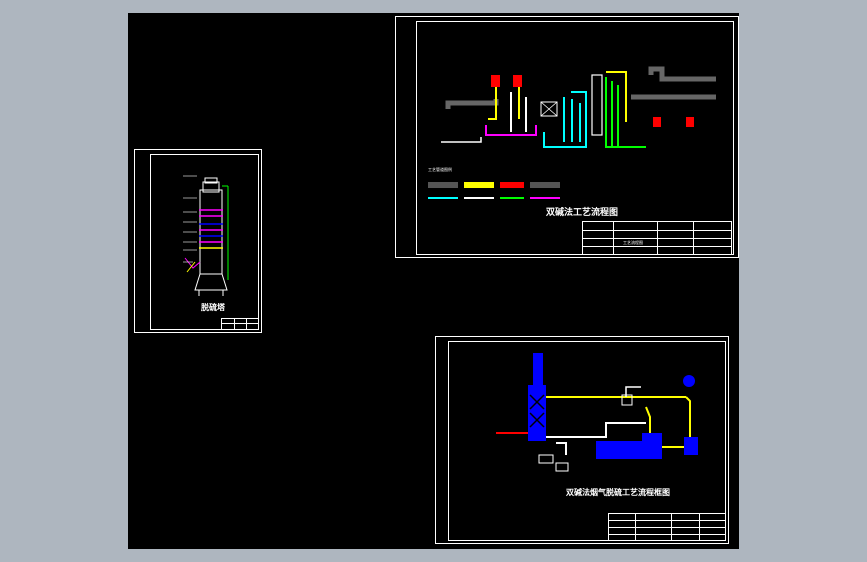  What do you see at coordinates (582, 213) in the screenshot?
I see `process-title: 双碱法工艺流程图` at bounding box center [582, 213].